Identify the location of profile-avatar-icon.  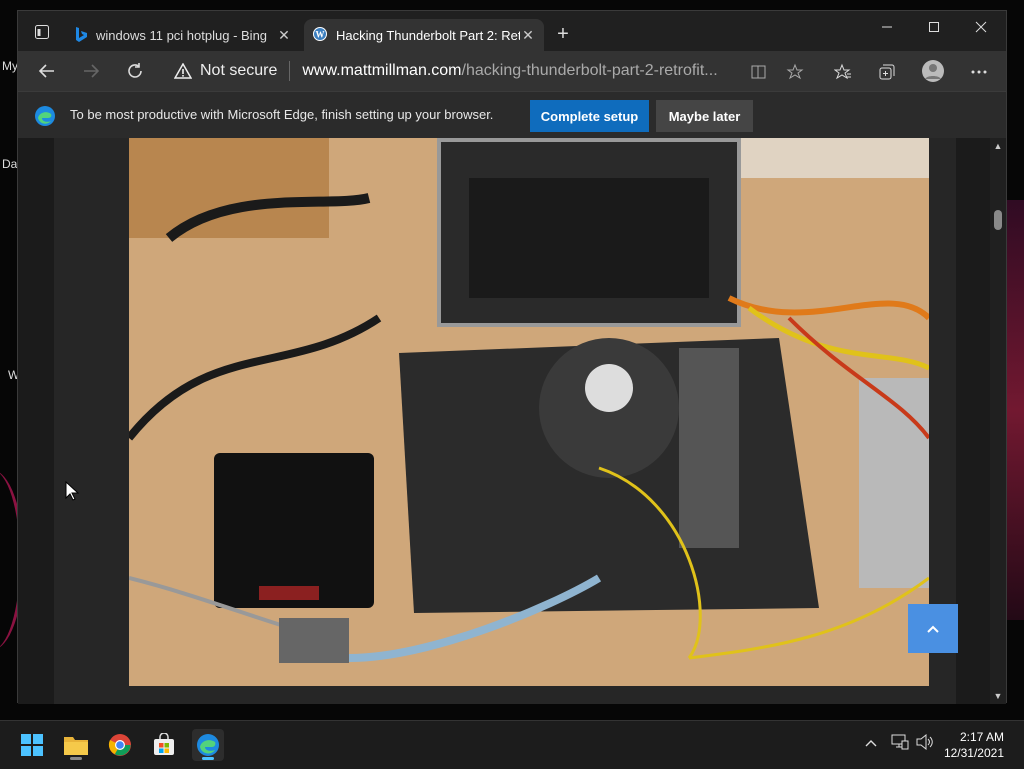
(933, 71).